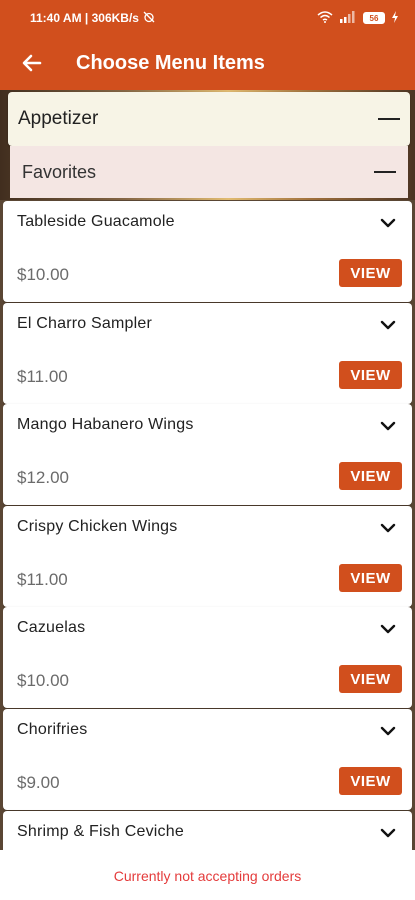 This screenshot has width=415, height=900. What do you see at coordinates (52, 729) in the screenshot?
I see `item-name: Chorifries` at bounding box center [52, 729].